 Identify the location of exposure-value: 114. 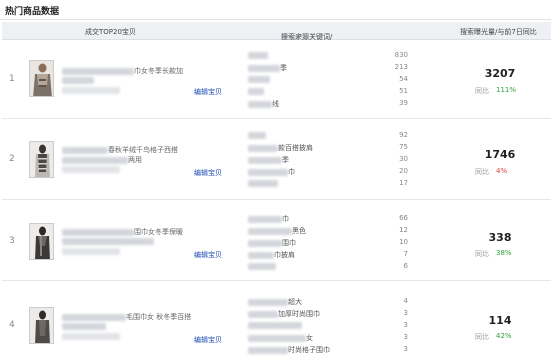
(500, 320).